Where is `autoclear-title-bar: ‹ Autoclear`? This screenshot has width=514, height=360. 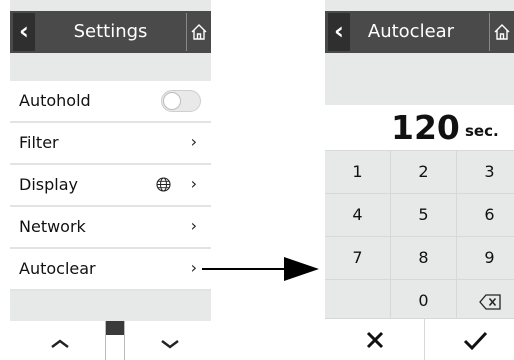
autoclear-title-bar: ‹ Autoclear is located at coordinates (419, 32).